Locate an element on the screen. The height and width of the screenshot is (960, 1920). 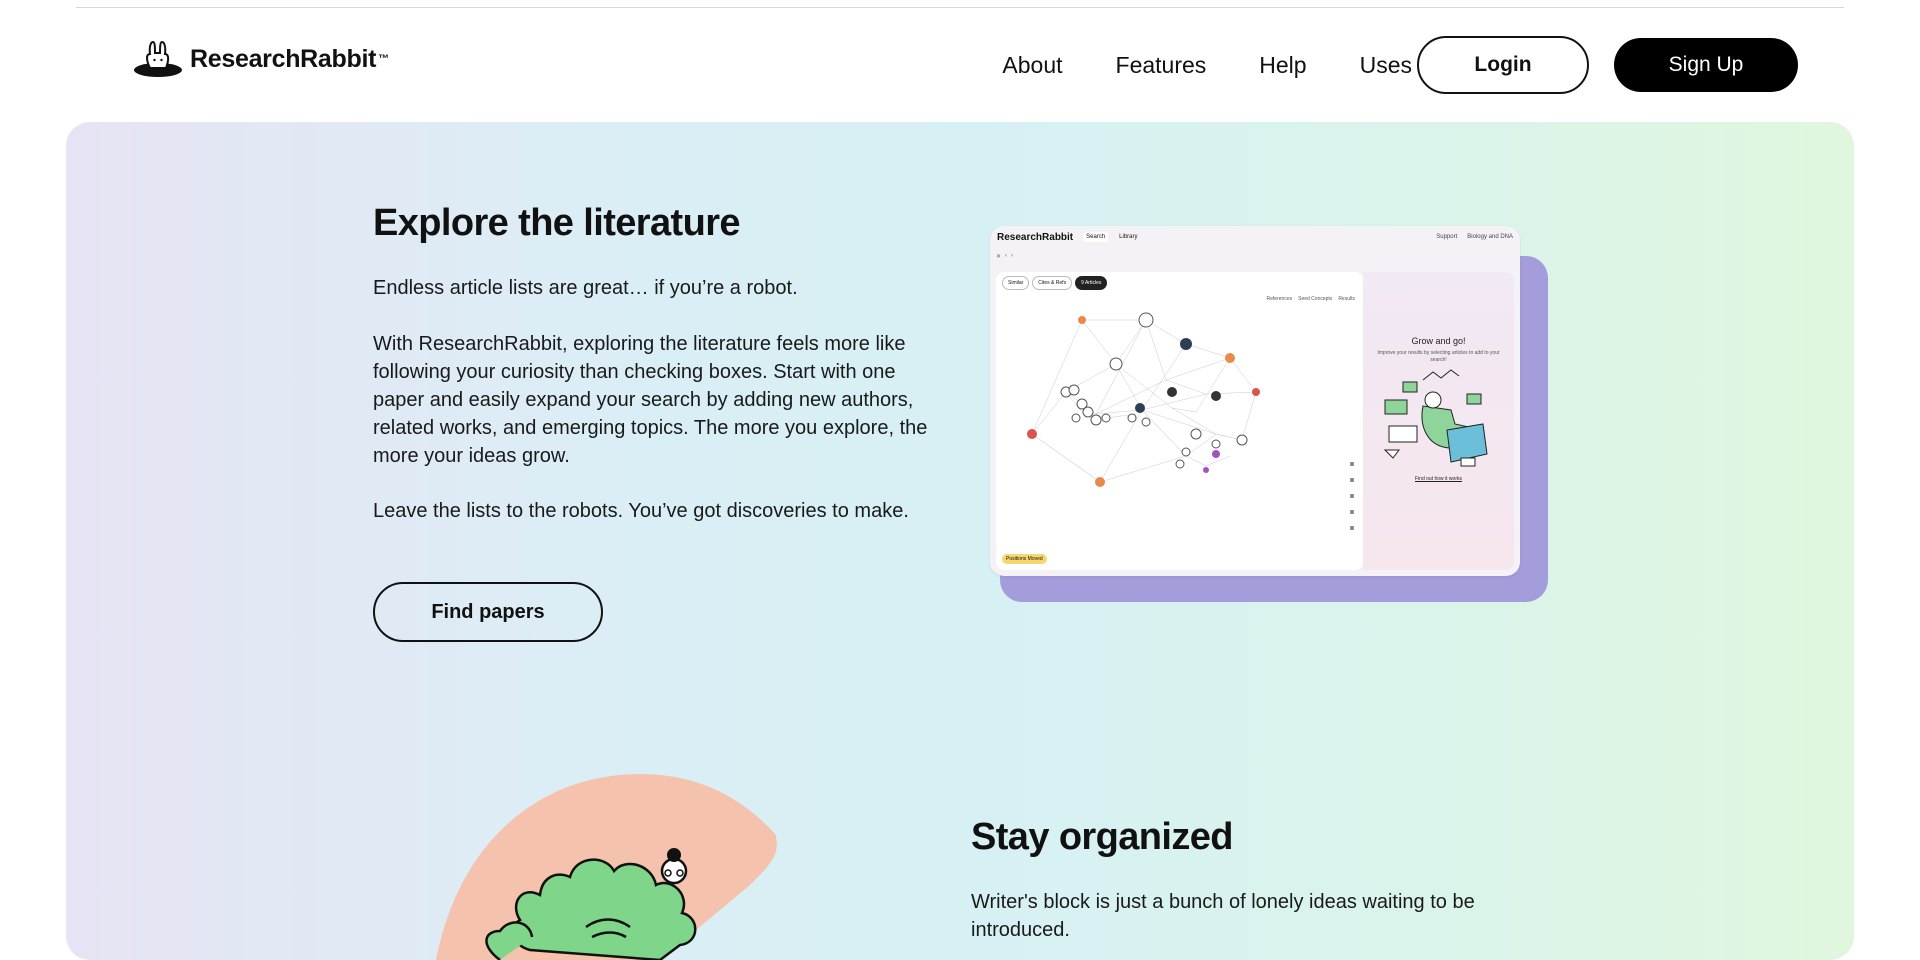
find-papers-button: Find papers is located at coordinates (488, 612).